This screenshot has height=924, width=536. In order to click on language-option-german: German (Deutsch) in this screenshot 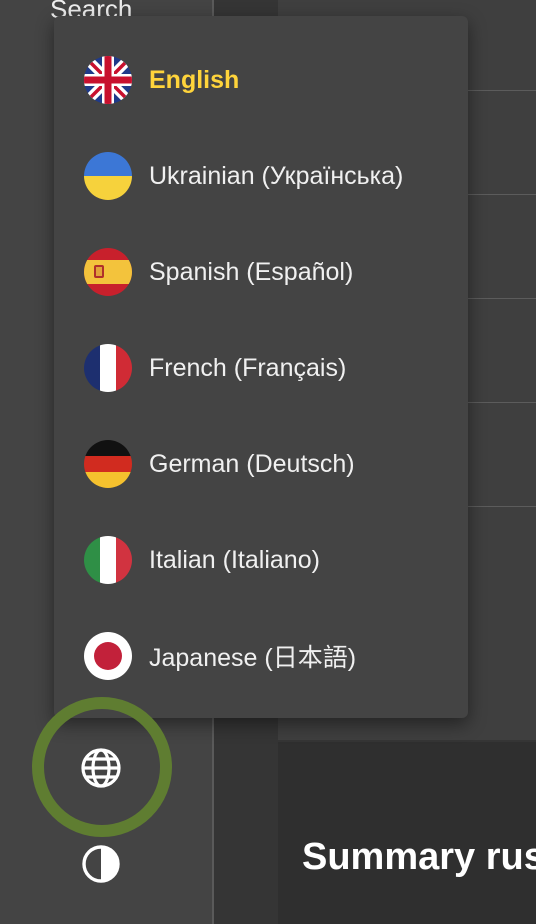, I will do `click(261, 464)`.